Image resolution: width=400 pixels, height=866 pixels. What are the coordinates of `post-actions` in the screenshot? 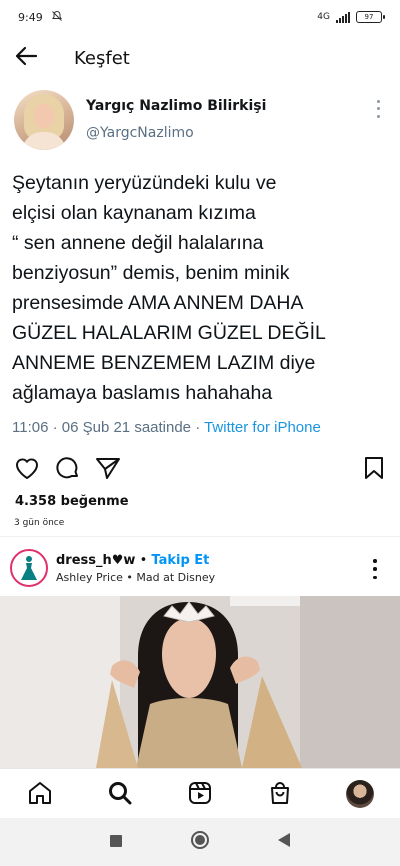 It's located at (200, 470).